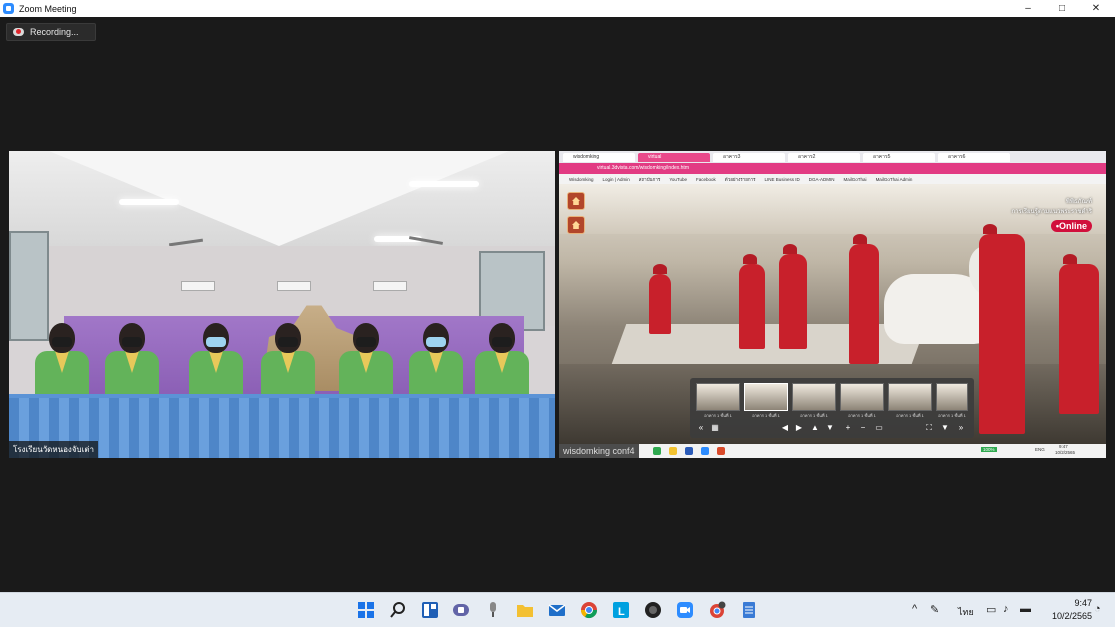 This screenshot has width=1115, height=627. I want to click on pan-right-icon: ▶, so click(799, 428).